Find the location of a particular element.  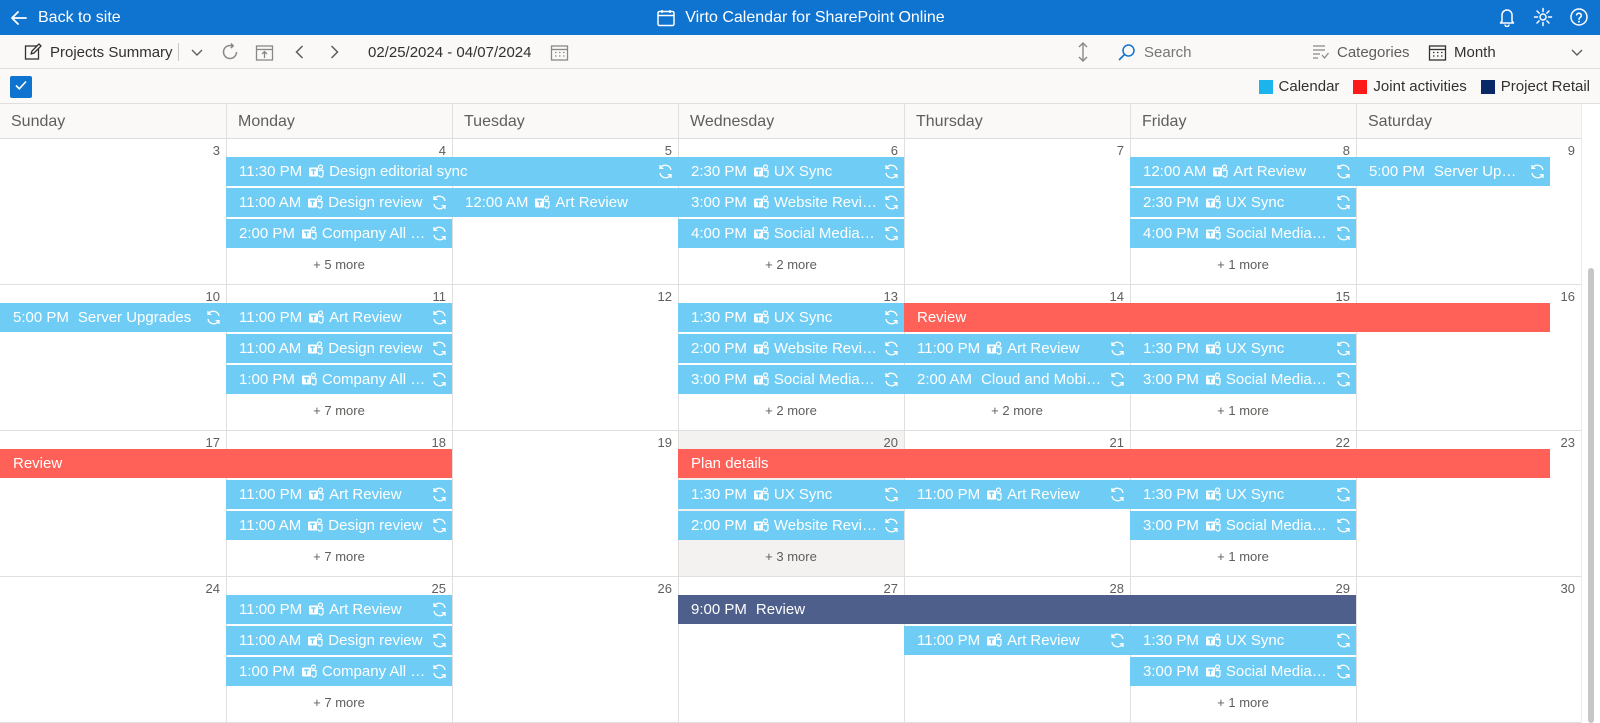

view-dropdown-button is located at coordinates (197, 52).